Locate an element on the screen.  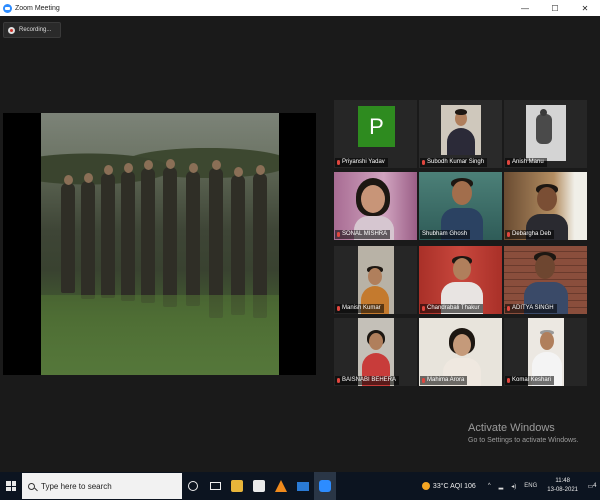
participant-name: Chandrabali Thakur is located at coordinates (453, 308).